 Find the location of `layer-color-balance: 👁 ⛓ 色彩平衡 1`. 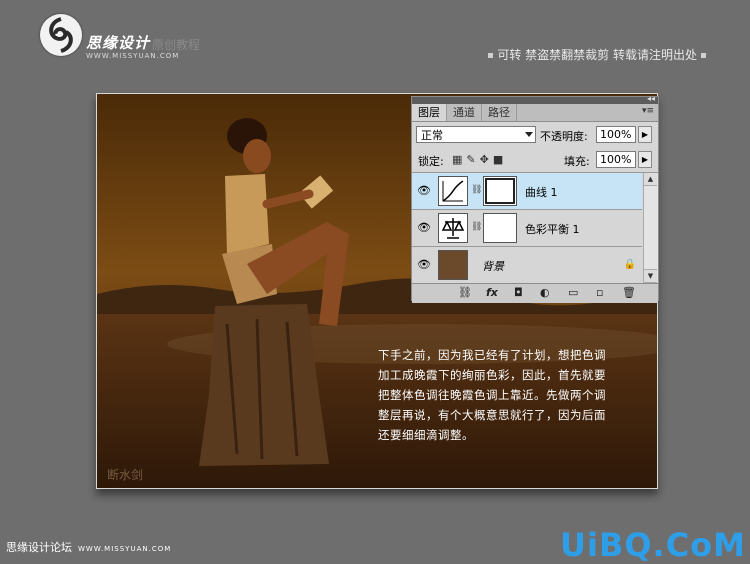

layer-color-balance: 👁 ⛓ 色彩平衡 1 is located at coordinates (527, 228).